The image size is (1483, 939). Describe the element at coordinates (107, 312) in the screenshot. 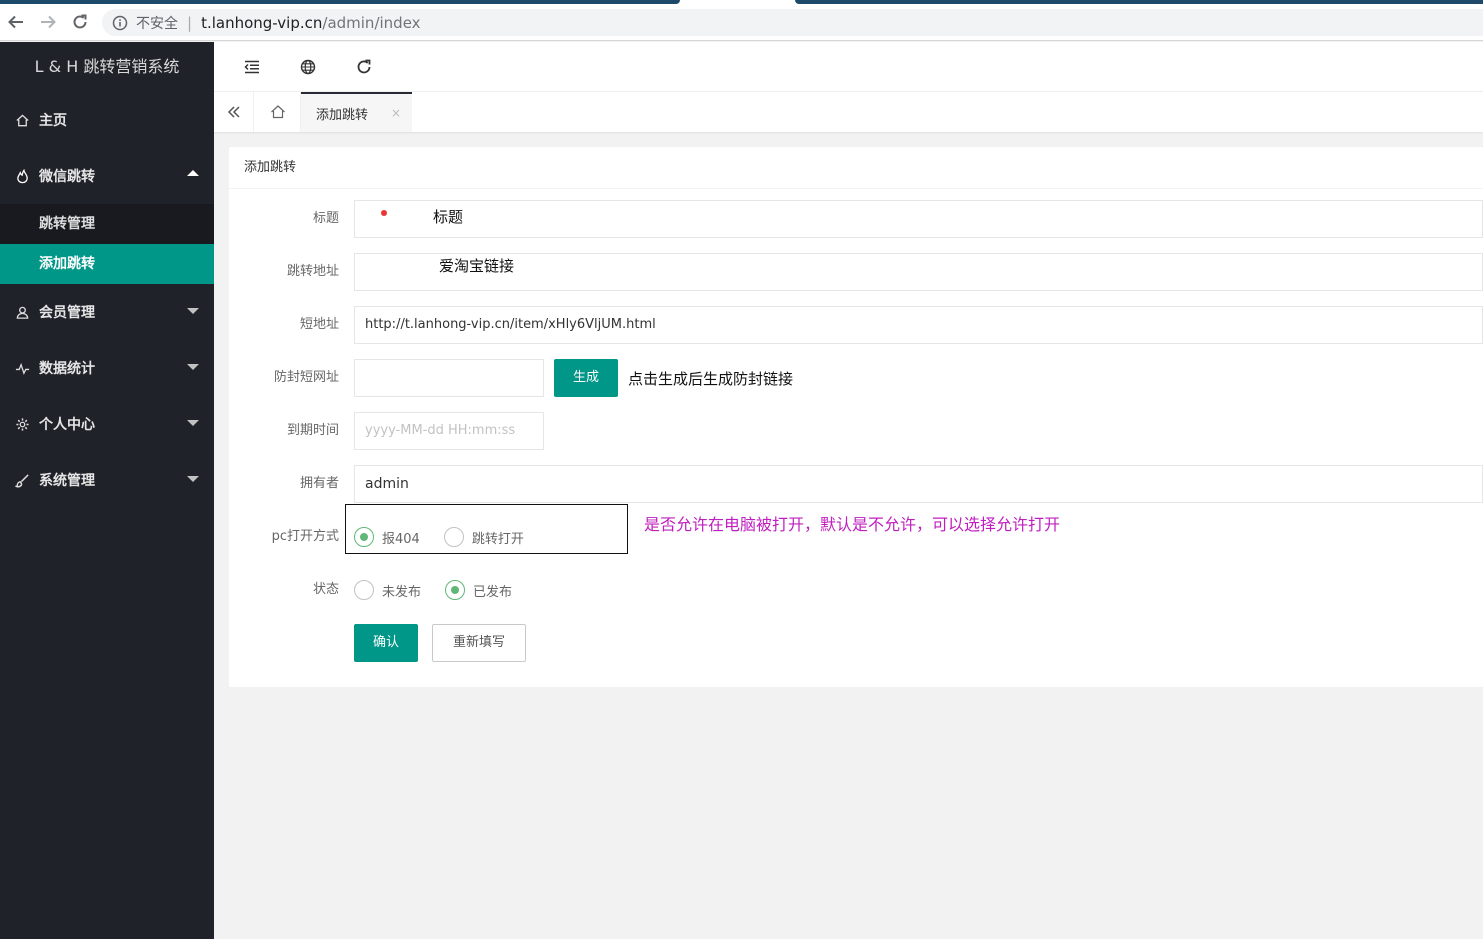

I see `sidebar-item-members: 会员管理` at that location.